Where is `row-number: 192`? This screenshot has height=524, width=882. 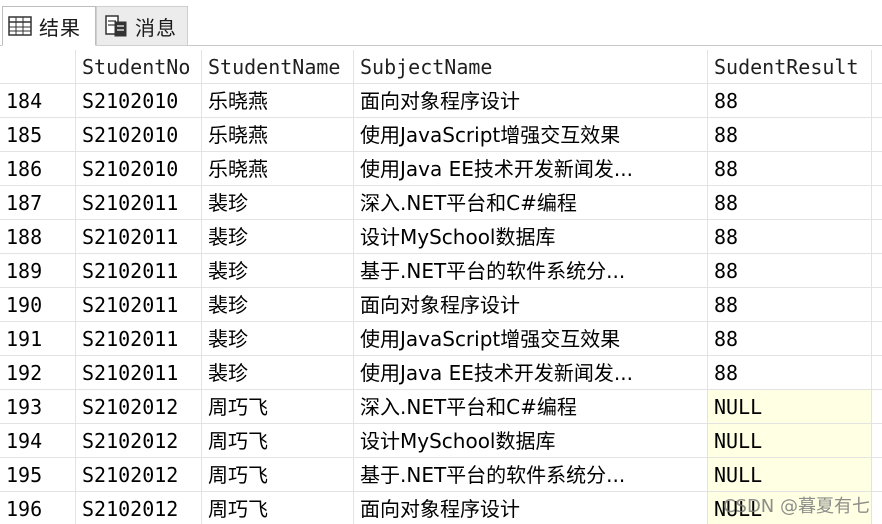
row-number: 192 is located at coordinates (38, 373).